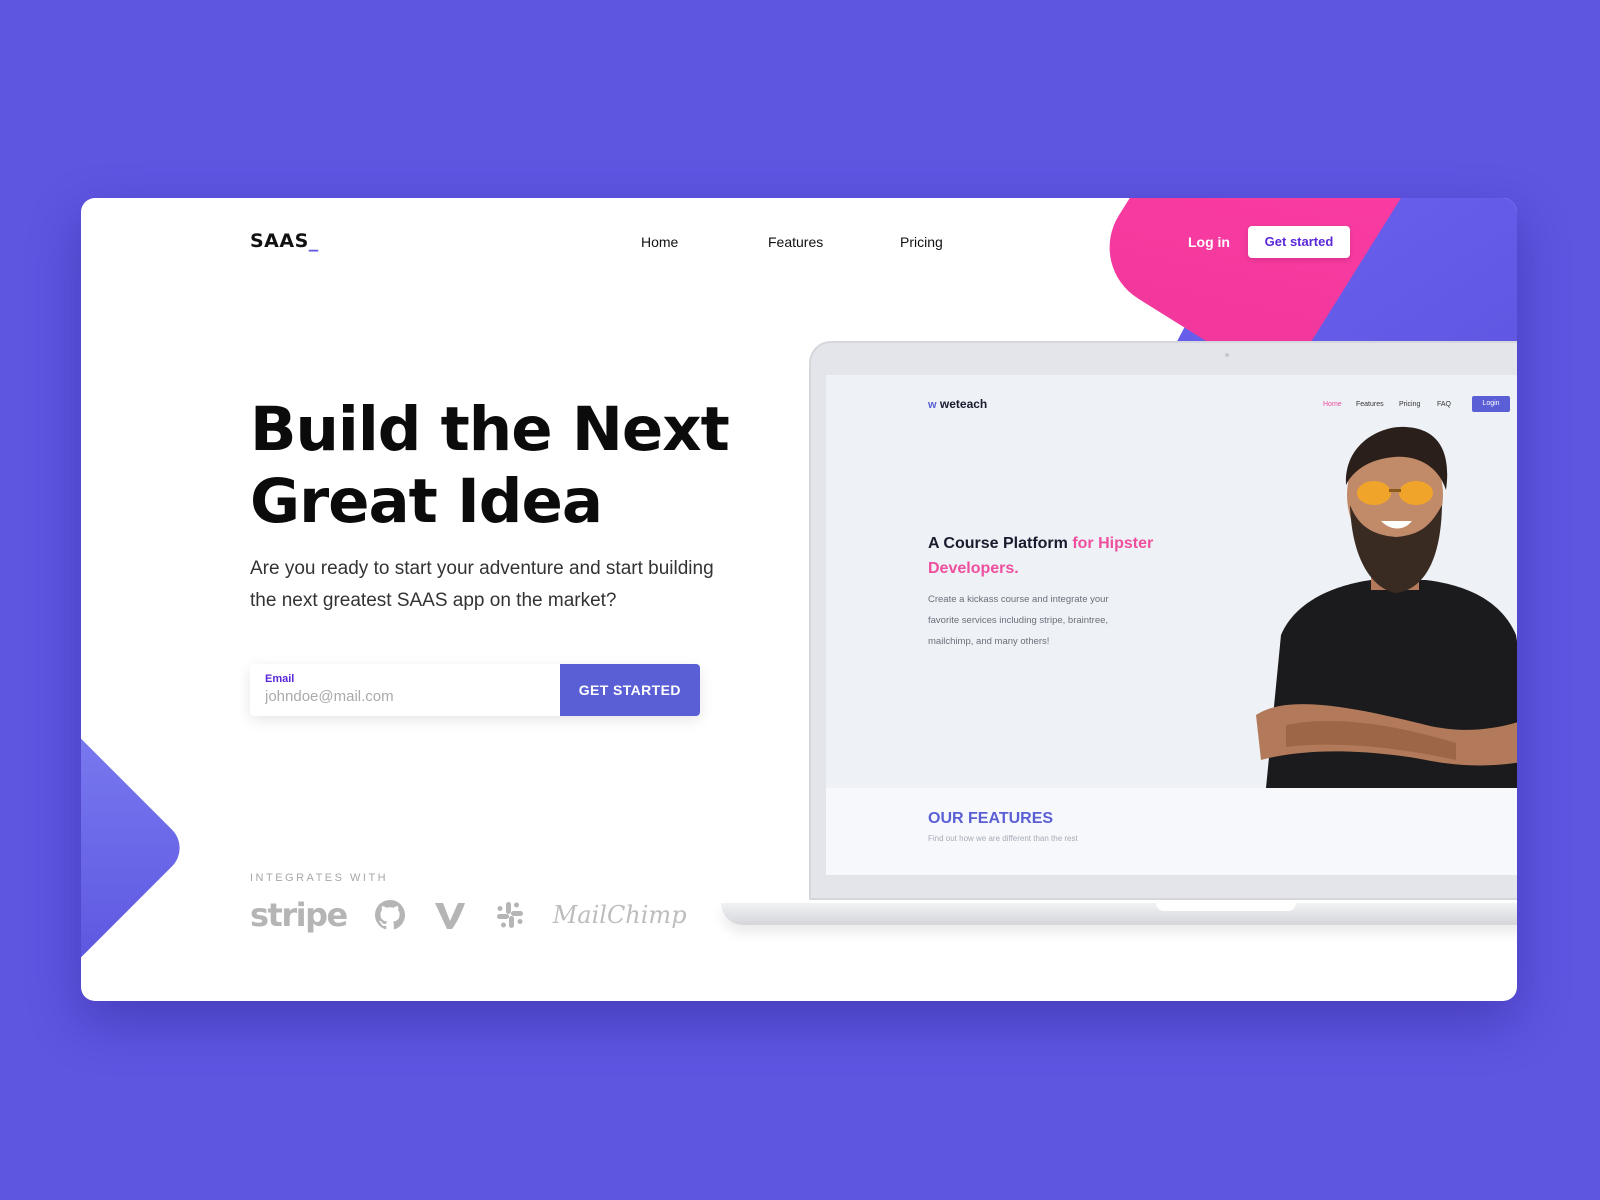  What do you see at coordinates (1410, 404) in the screenshot?
I see `screen-nav-pricing: Pricing` at bounding box center [1410, 404].